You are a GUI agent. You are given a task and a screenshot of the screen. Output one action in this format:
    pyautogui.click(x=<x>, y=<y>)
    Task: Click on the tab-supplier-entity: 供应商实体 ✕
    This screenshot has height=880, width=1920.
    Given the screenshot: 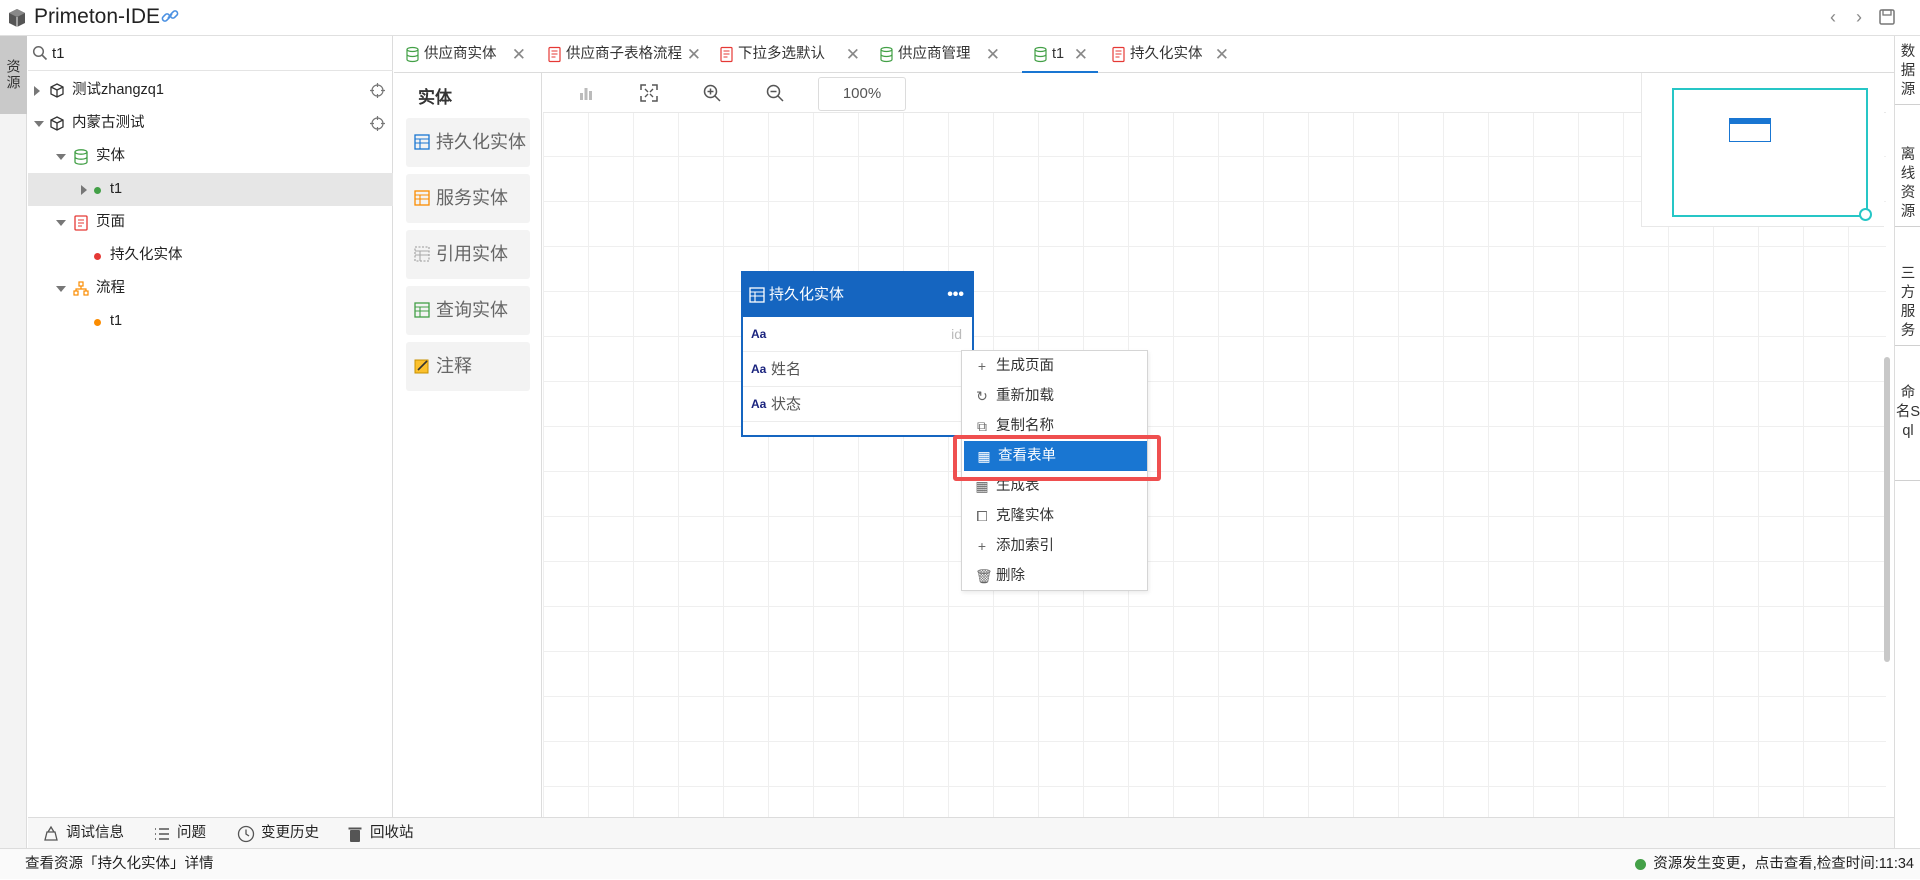 What is the action you would take?
    pyautogui.click(x=464, y=54)
    